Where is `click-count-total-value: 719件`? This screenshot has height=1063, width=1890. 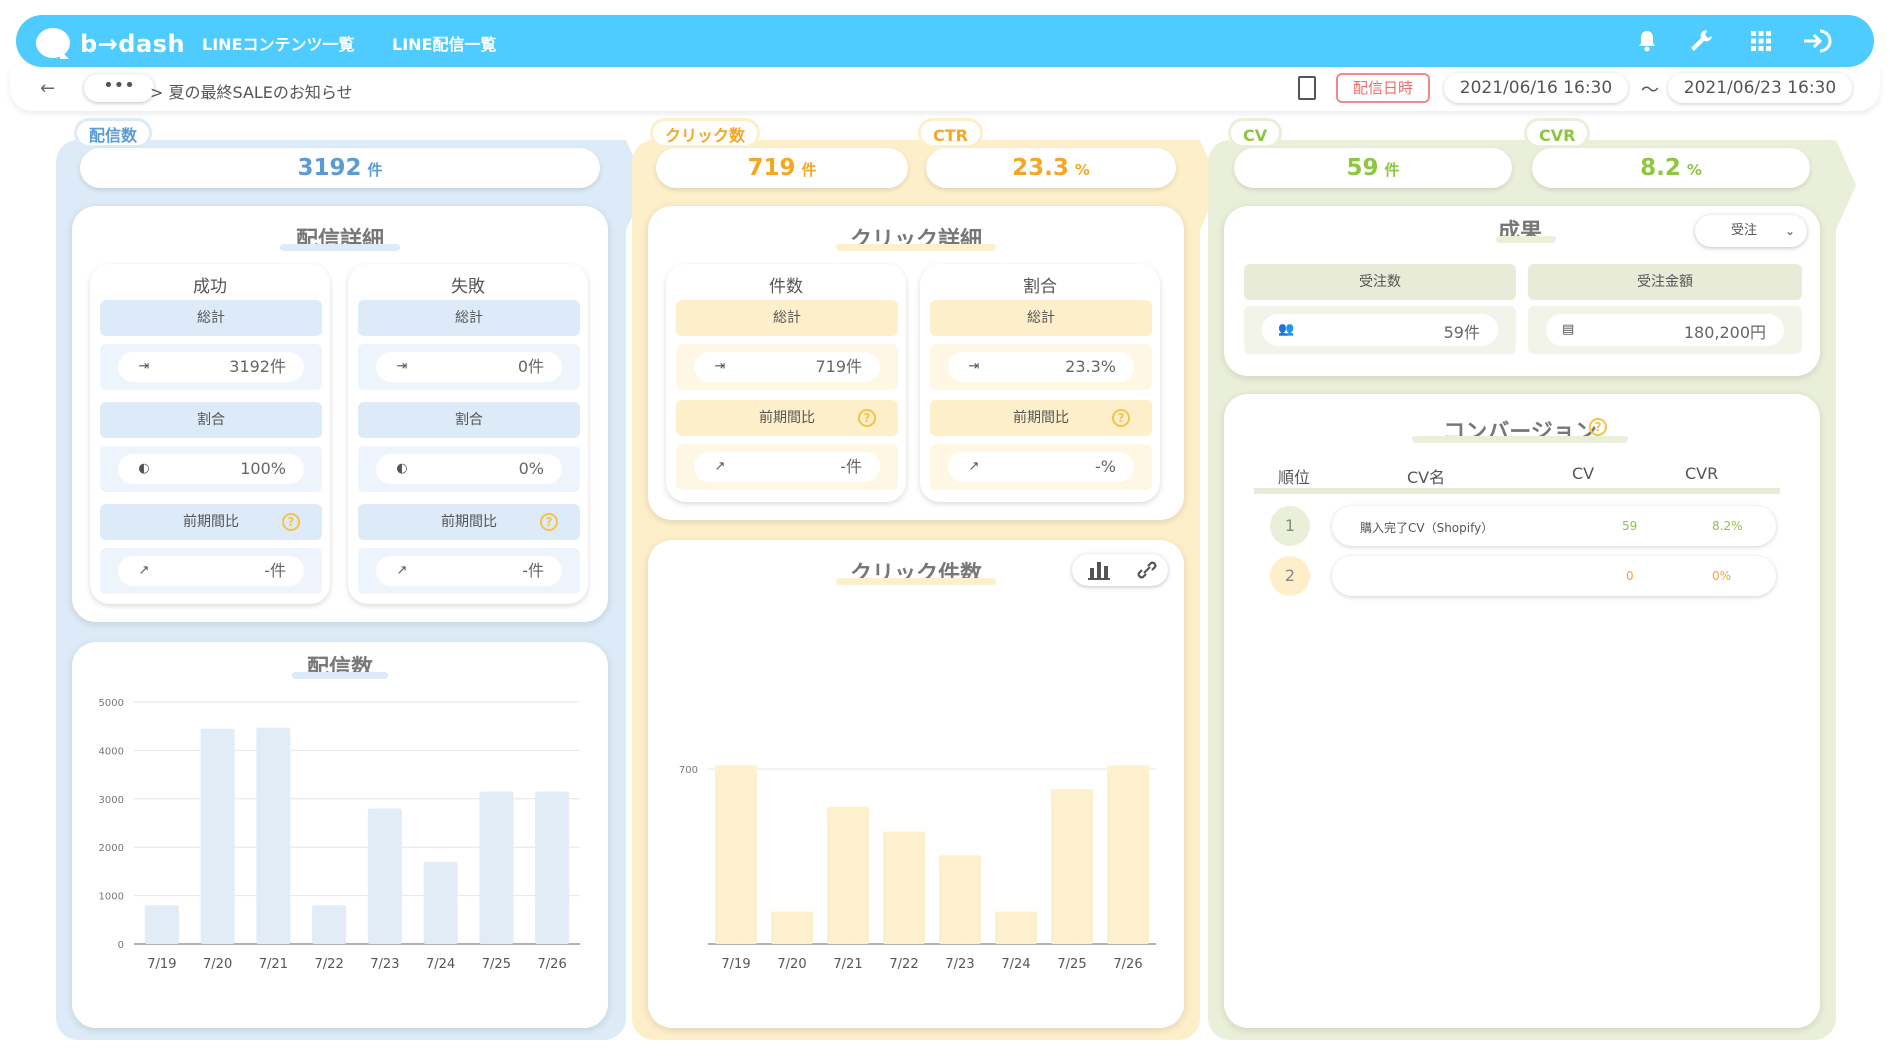 click-count-total-value: 719件 is located at coordinates (838, 366).